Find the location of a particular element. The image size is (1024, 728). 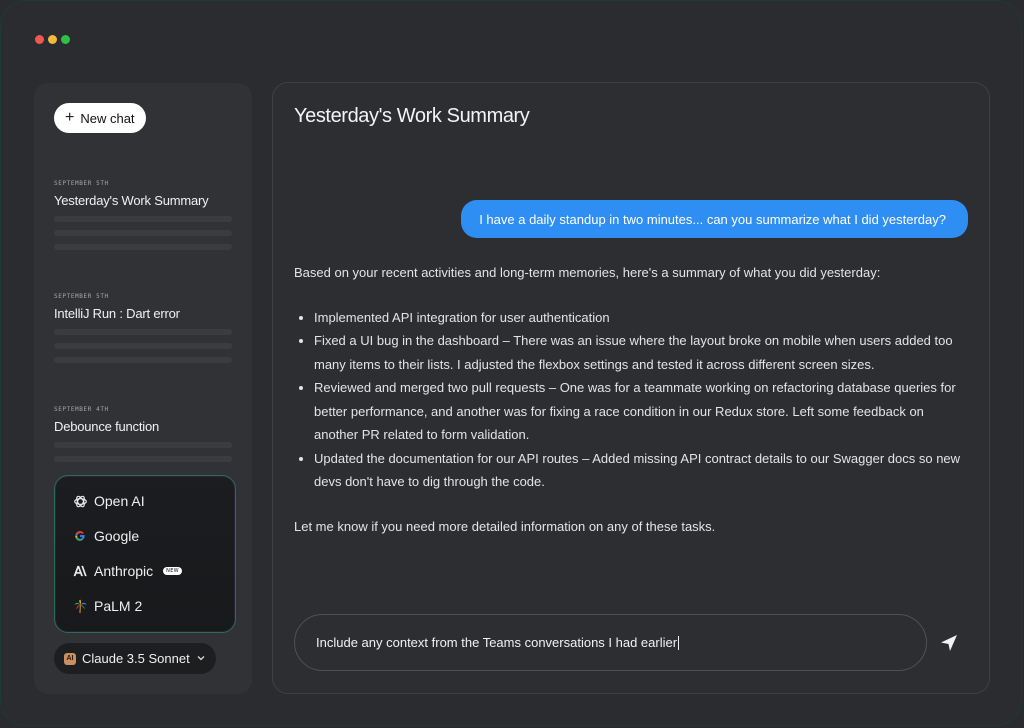

chat-history-item: September 4th Debounce function is located at coordinates (143, 434).